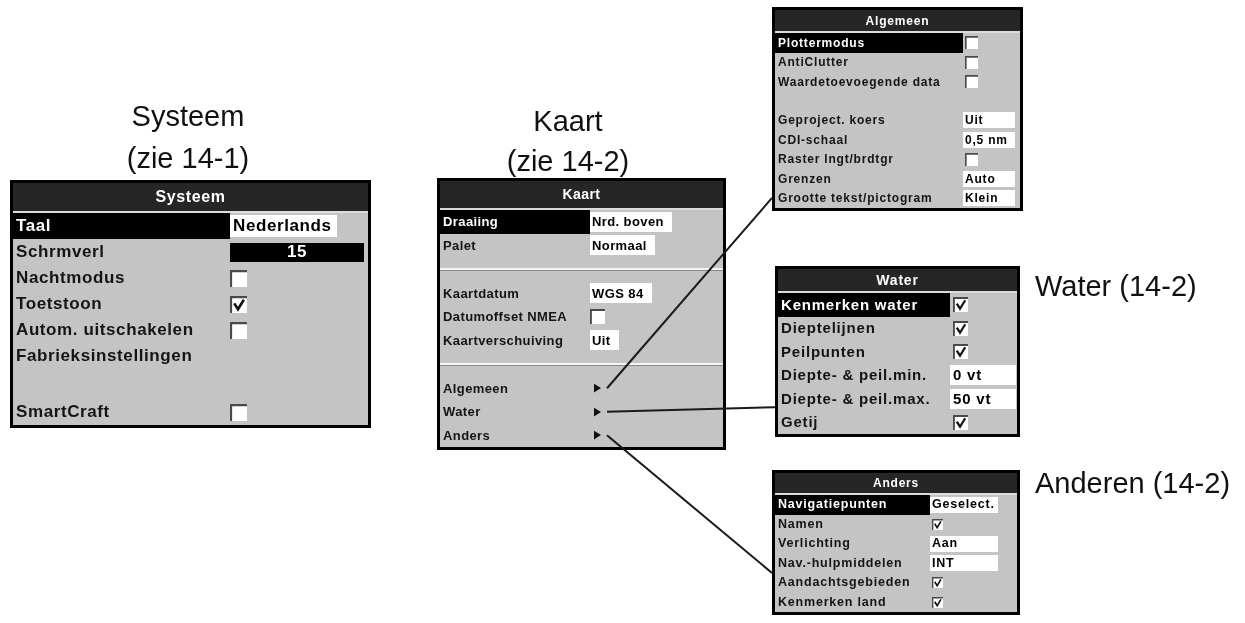 Image resolution: width=1245 pixels, height=623 pixels. What do you see at coordinates (812, 140) in the screenshot?
I see `menu-item: CDI-schaal` at bounding box center [812, 140].